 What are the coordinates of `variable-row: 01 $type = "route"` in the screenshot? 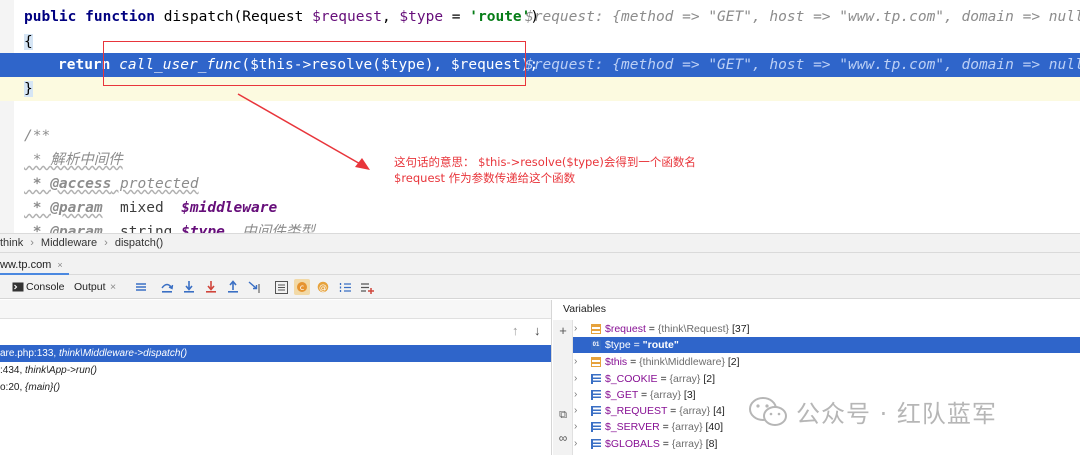 It's located at (826, 345).